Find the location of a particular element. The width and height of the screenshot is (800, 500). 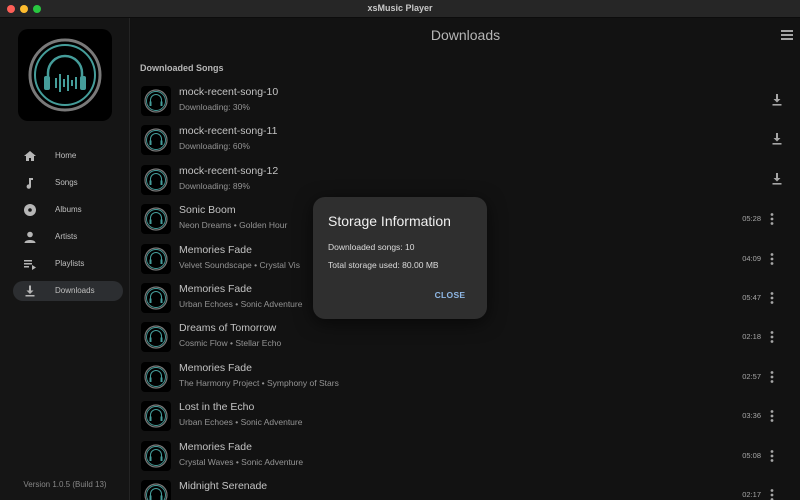

window-title: xsMusic Player is located at coordinates (400, 8).